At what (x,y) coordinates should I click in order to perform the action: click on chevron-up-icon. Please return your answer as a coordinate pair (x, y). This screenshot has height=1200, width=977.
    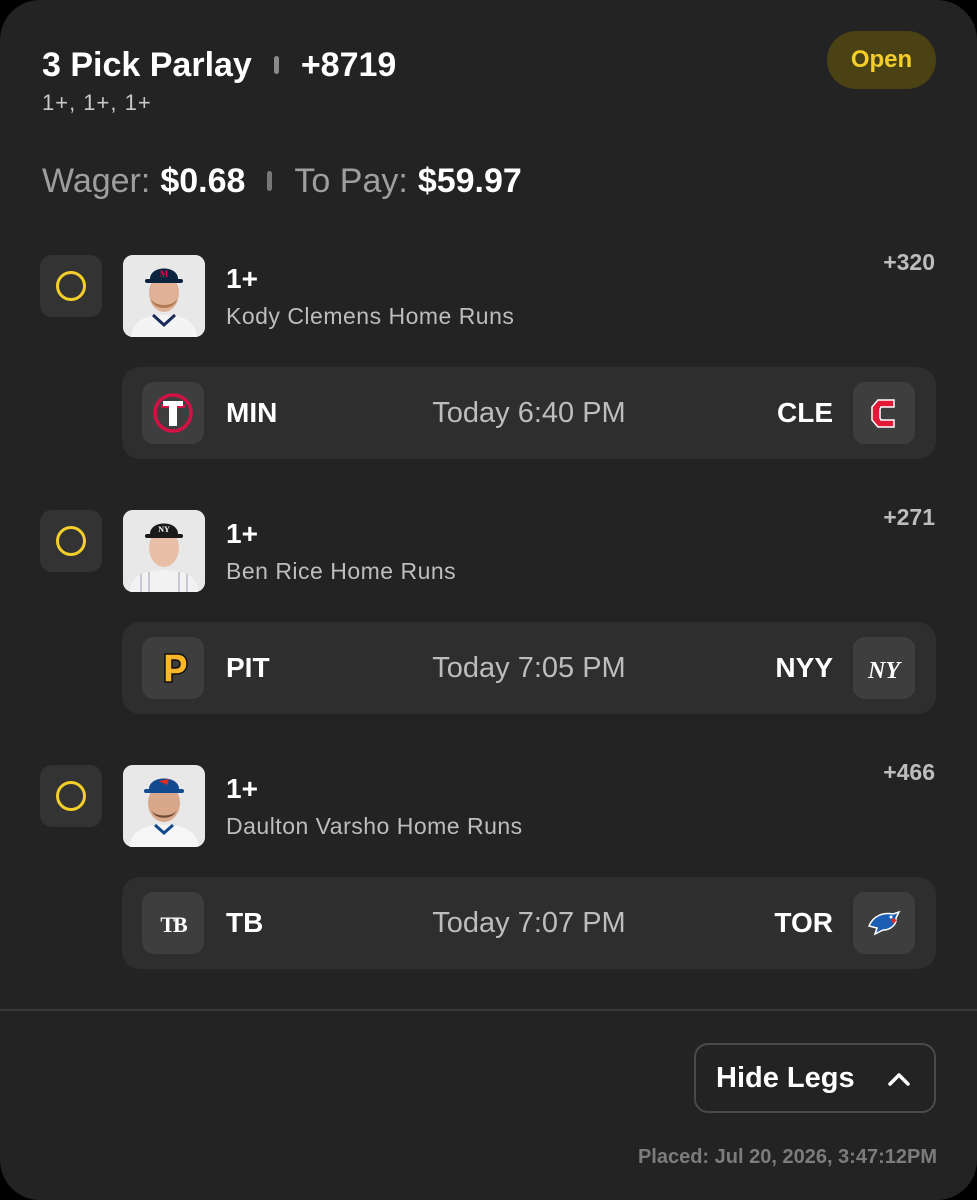
    Looking at the image, I should click on (899, 1079).